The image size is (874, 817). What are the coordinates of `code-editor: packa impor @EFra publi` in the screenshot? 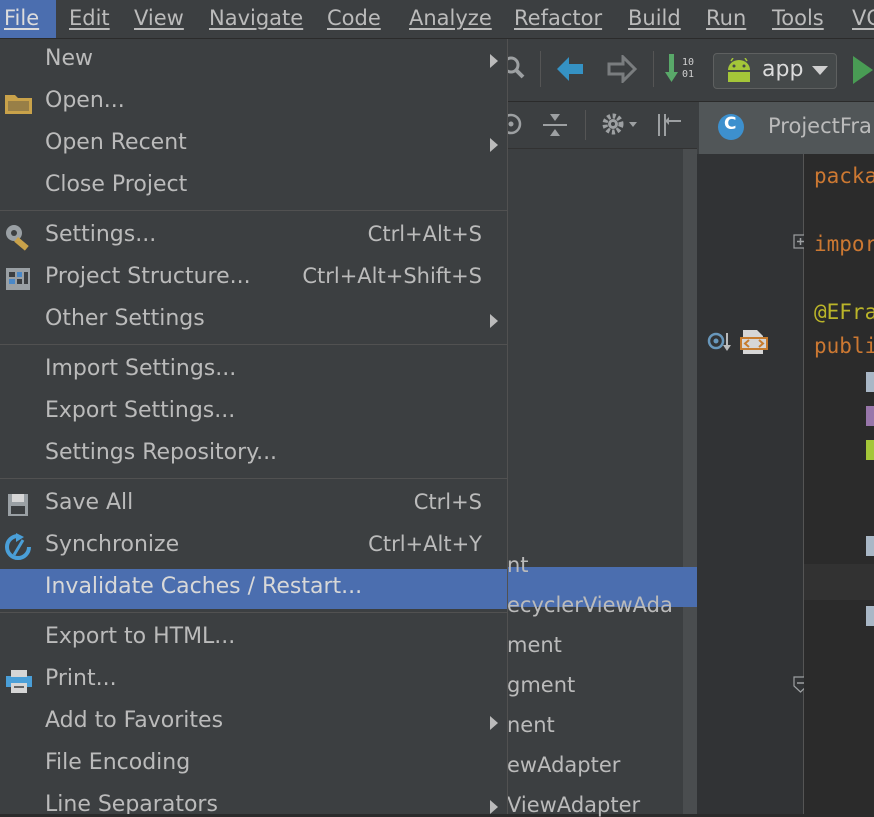 It's located at (839, 484).